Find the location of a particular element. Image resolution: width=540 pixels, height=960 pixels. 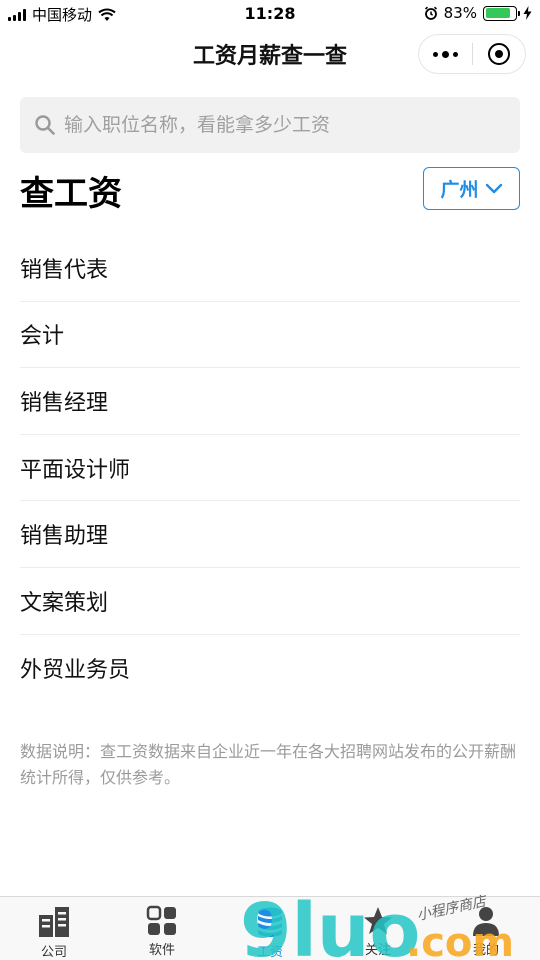

building-icon is located at coordinates (54, 922).